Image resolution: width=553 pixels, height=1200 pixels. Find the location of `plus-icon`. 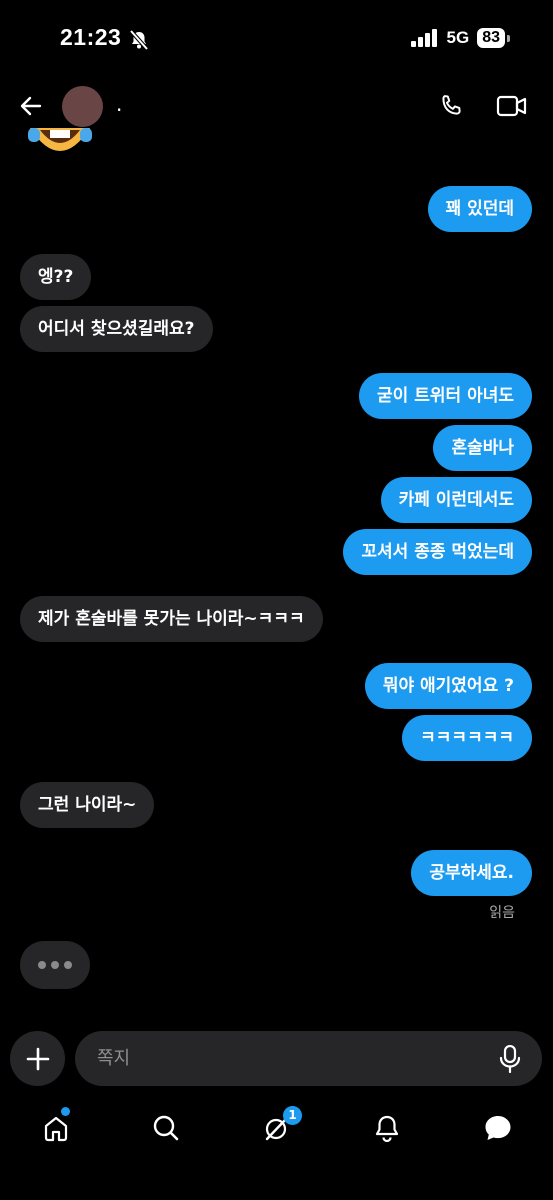

plus-icon is located at coordinates (37, 1058).